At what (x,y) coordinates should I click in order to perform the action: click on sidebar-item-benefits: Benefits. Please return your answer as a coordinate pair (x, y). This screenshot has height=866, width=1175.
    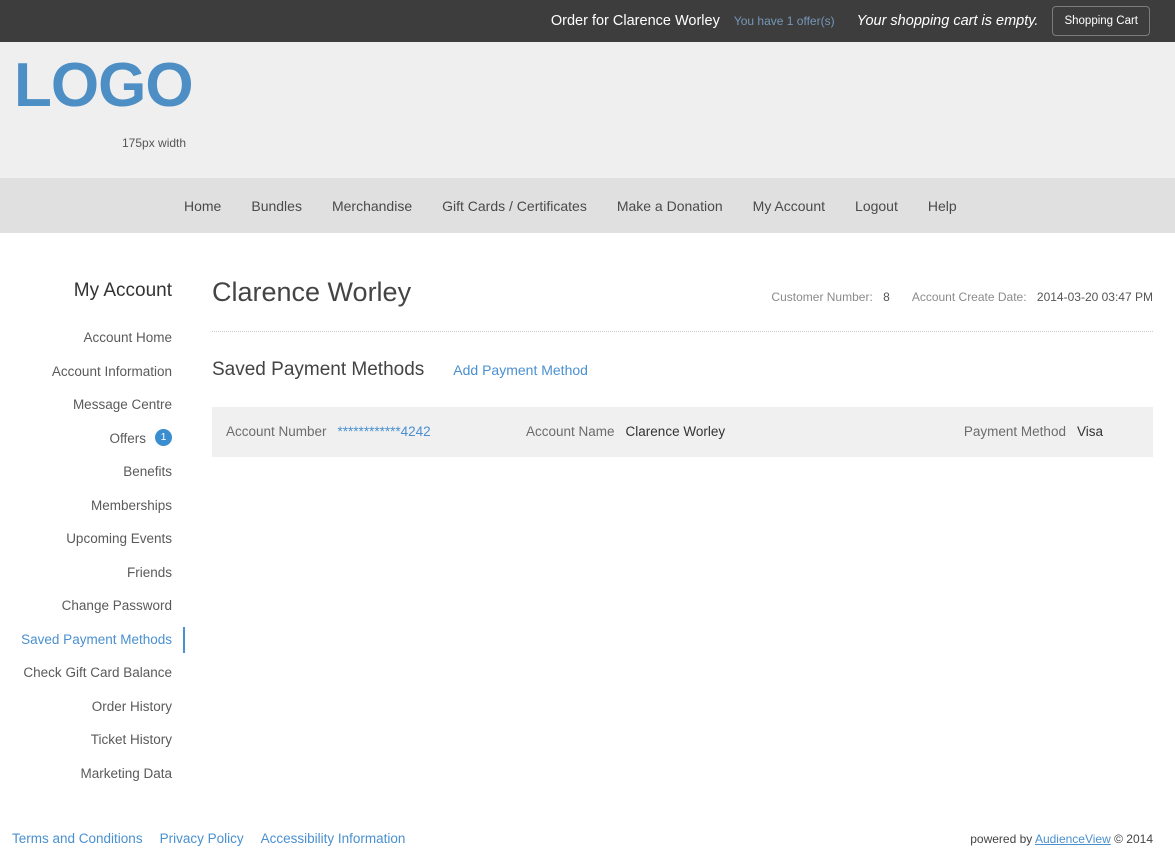
    Looking at the image, I should click on (95, 472).